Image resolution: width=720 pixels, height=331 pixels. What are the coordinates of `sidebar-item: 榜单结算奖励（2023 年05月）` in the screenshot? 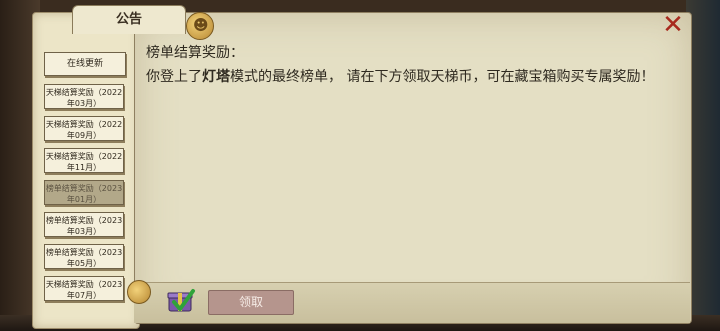 It's located at (84, 256).